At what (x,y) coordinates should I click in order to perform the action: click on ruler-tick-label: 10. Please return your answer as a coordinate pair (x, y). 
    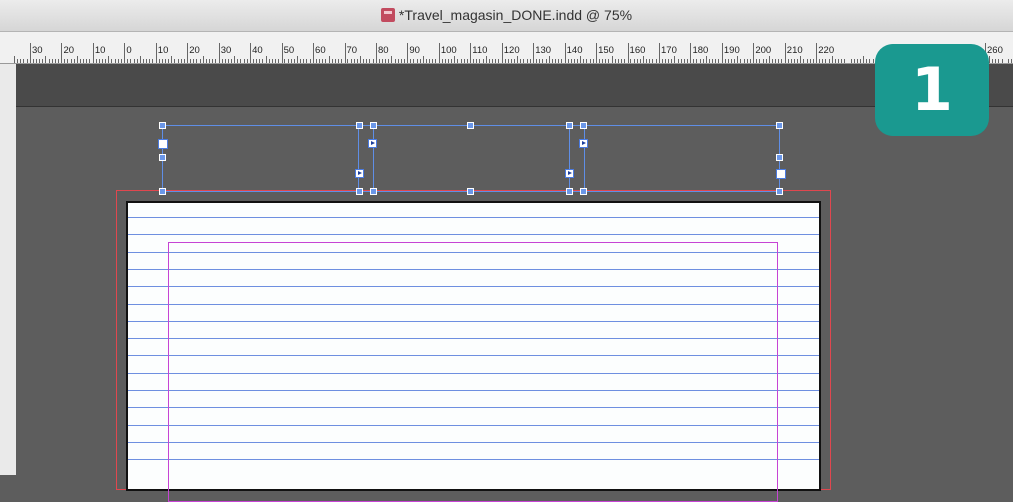
    Looking at the image, I should click on (100, 50).